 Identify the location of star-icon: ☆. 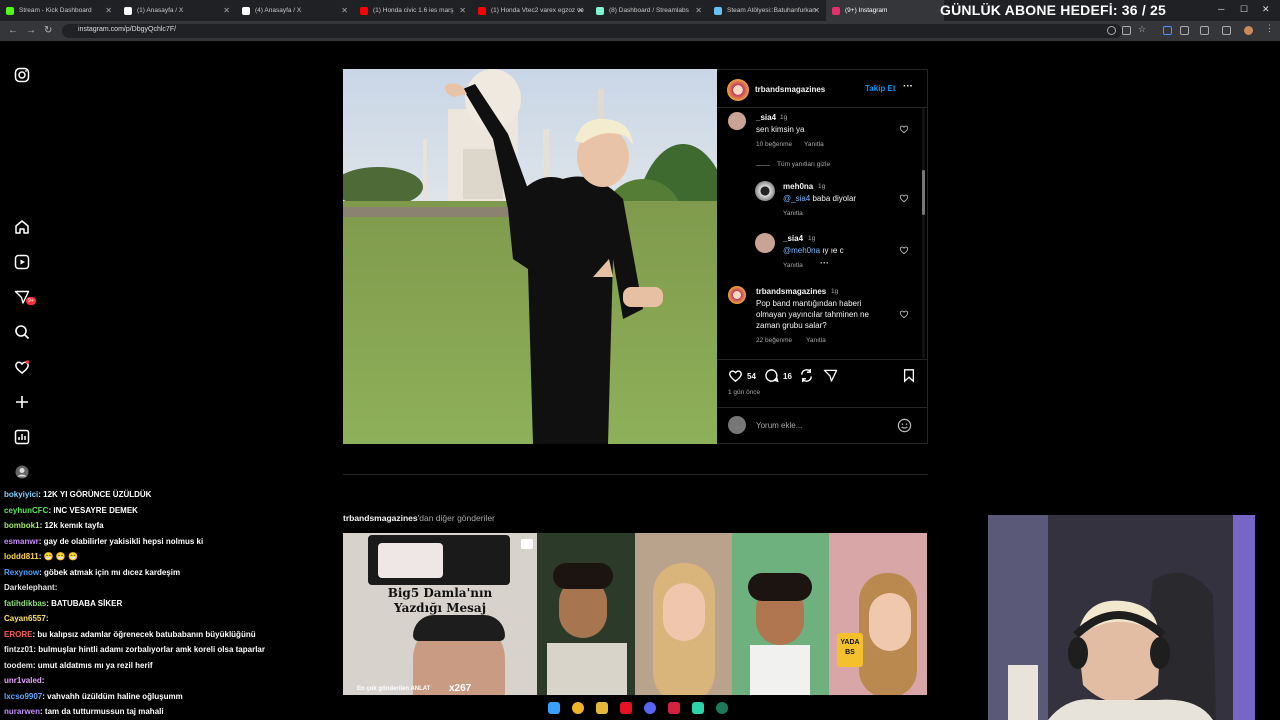
(1142, 29).